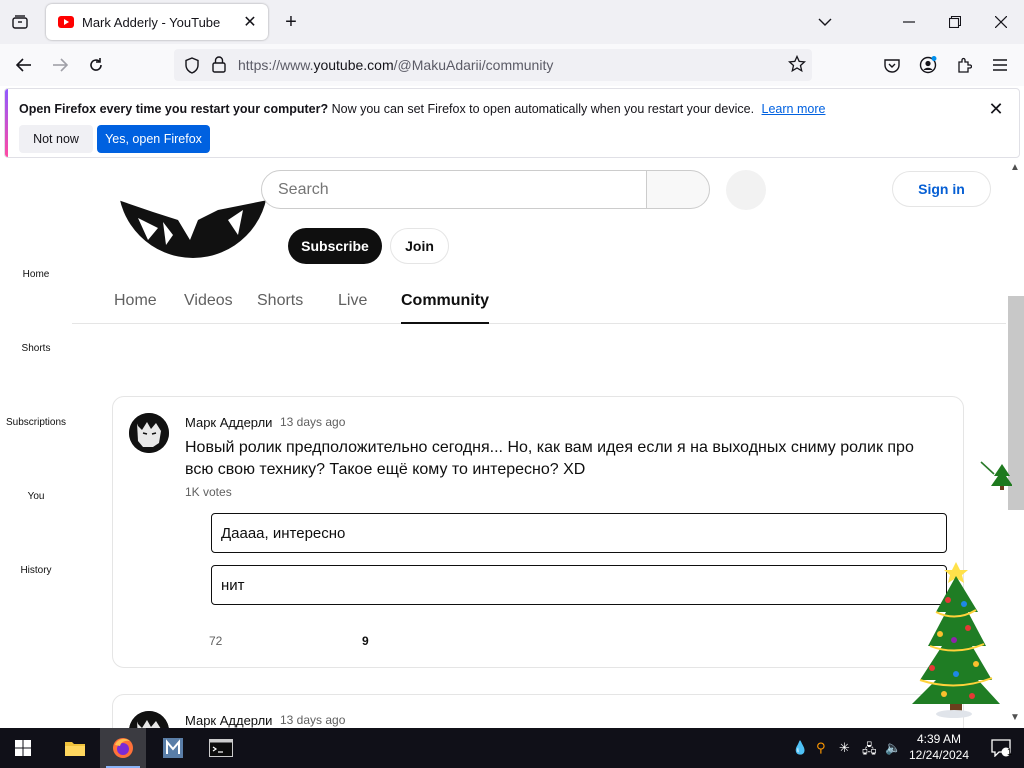 Image resolution: width=1024 pixels, height=768 pixels. What do you see at coordinates (276, 65) in the screenshot?
I see `url-prefix: https://www.` at bounding box center [276, 65].